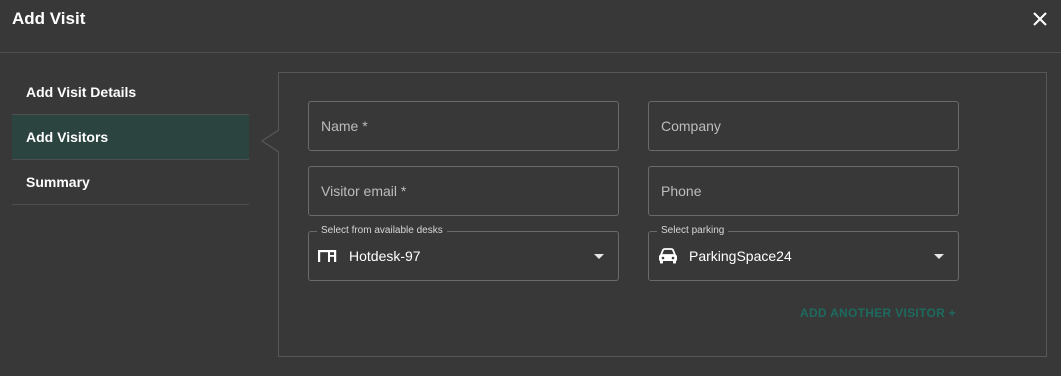  What do you see at coordinates (382, 231) in the screenshot?
I see `desk-select-legend: Select from available desks` at bounding box center [382, 231].